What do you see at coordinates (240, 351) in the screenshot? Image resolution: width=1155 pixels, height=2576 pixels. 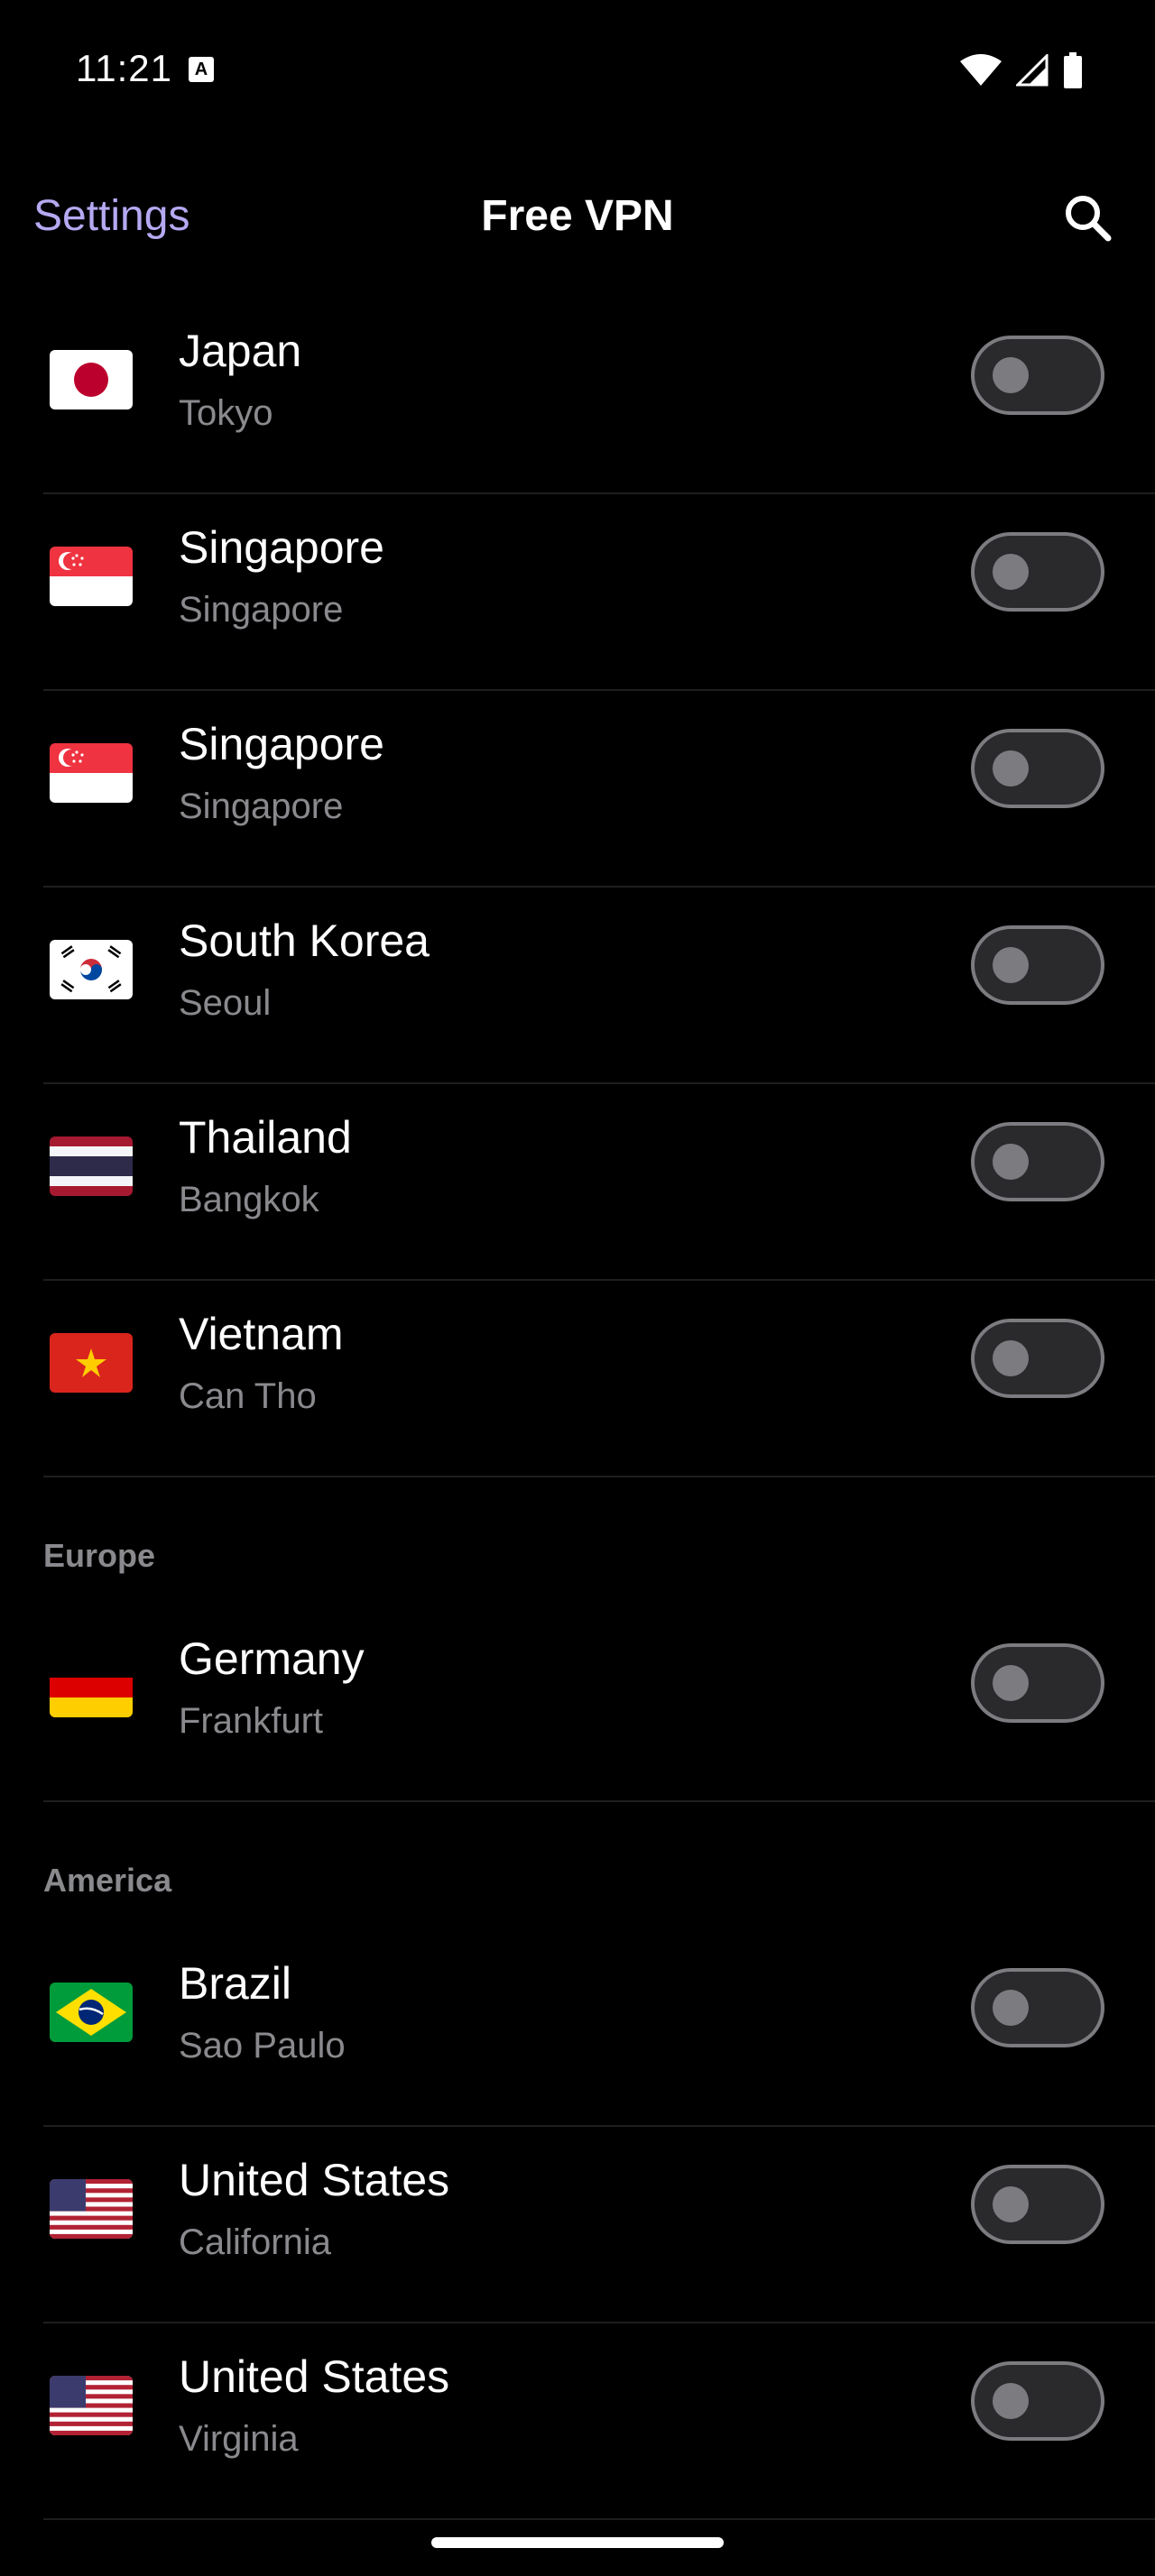 I see `country-name: Japan` at bounding box center [240, 351].